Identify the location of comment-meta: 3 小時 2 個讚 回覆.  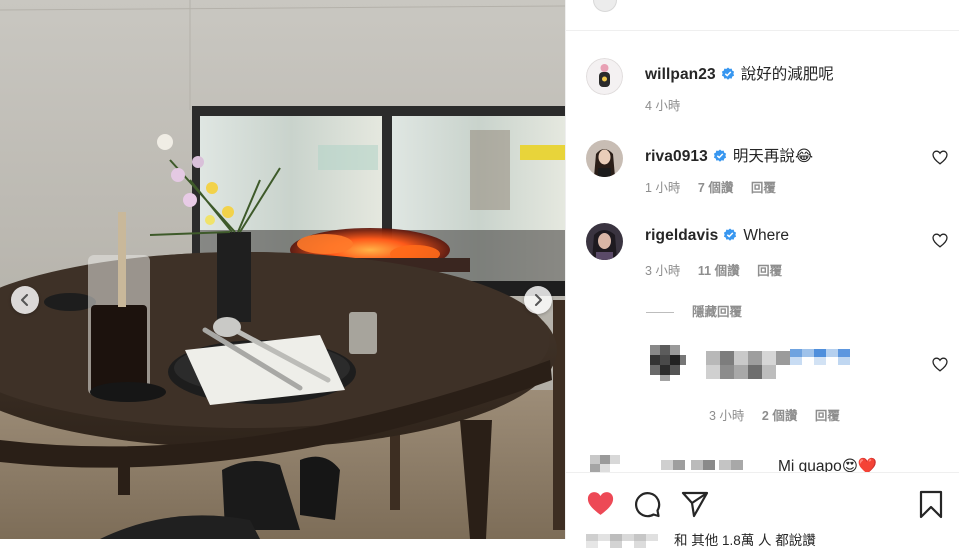
(781, 414).